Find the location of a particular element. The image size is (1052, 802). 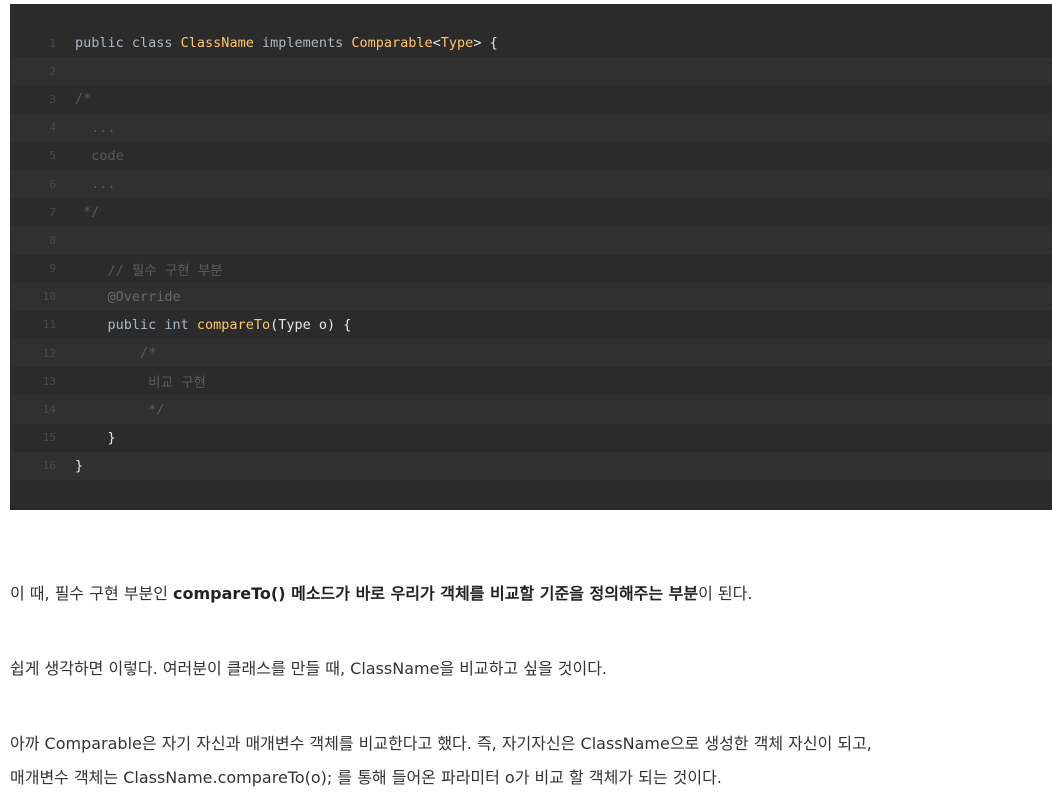

code-token: 비교 구현 is located at coordinates (140, 383).